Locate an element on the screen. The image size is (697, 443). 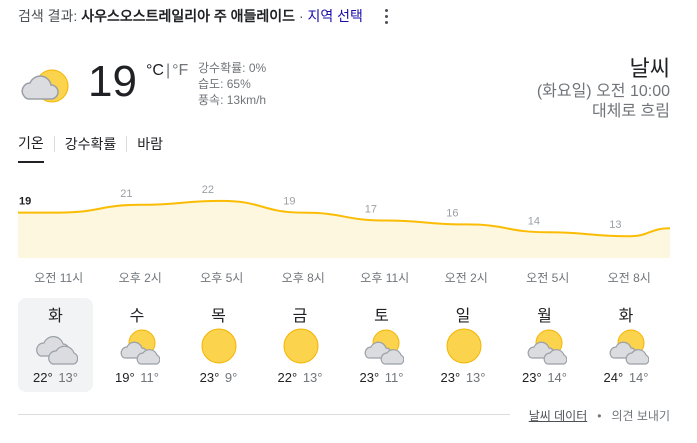
day-temperatures: 19° 11° is located at coordinates (137, 377).